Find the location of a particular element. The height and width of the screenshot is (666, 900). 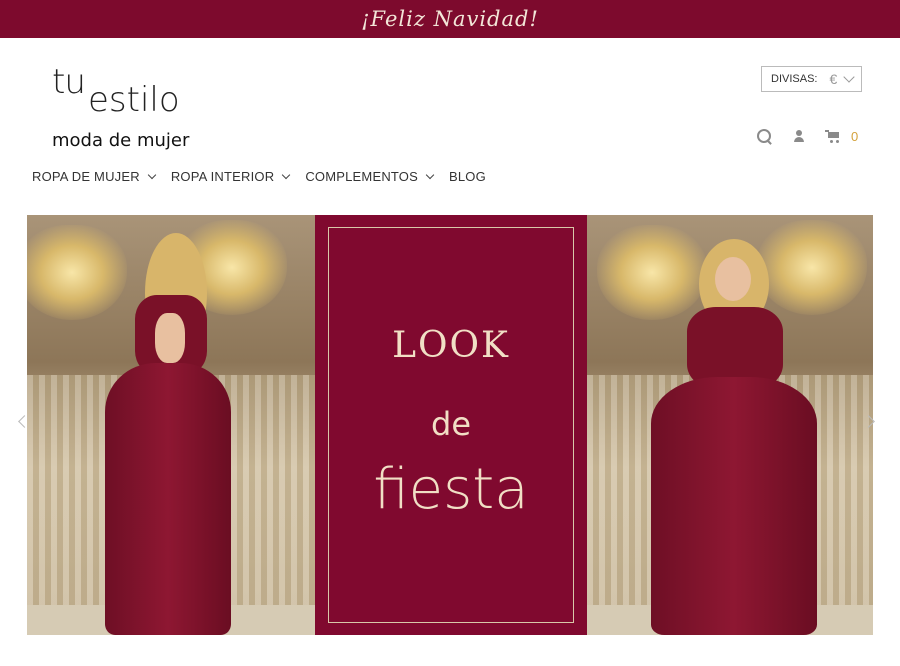

logo-text-estilo: estilo is located at coordinates (134, 100).